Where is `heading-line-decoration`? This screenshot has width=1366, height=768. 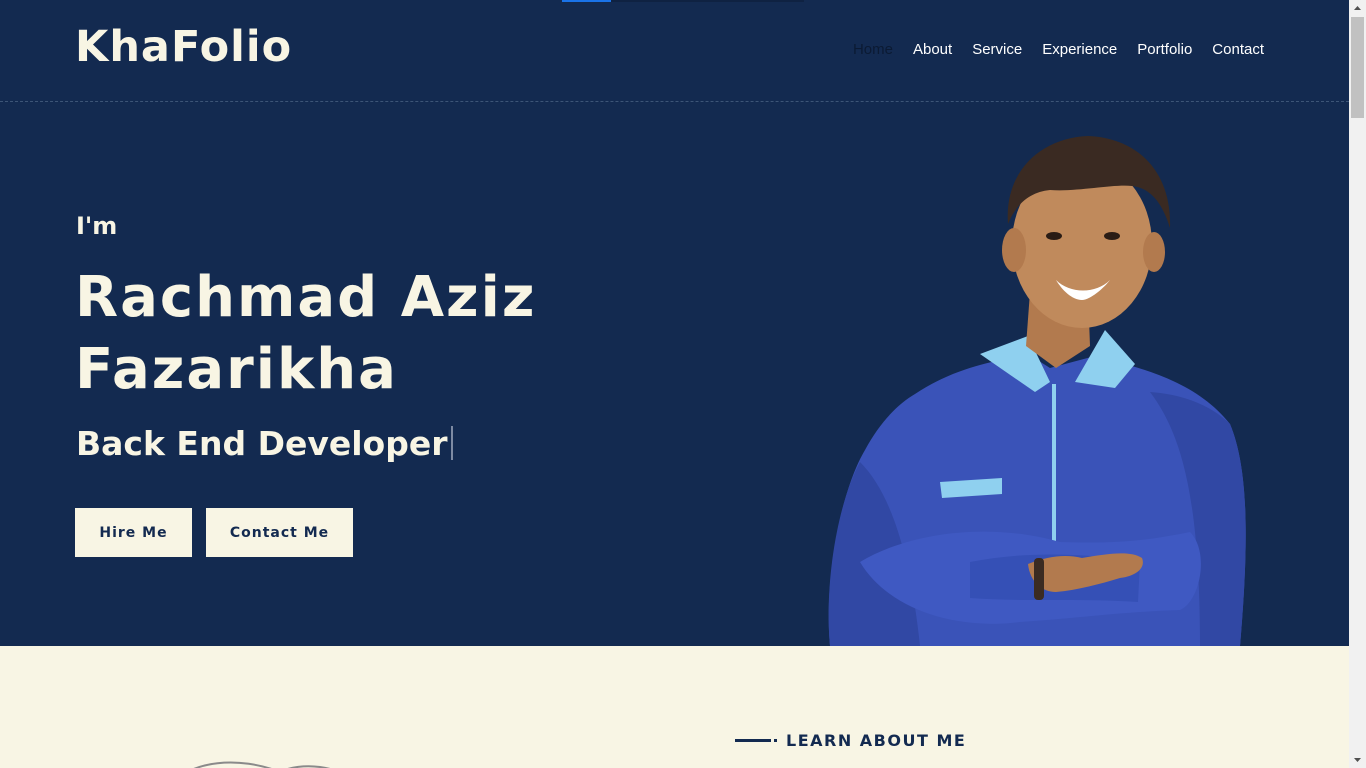
heading-line-decoration is located at coordinates (756, 740).